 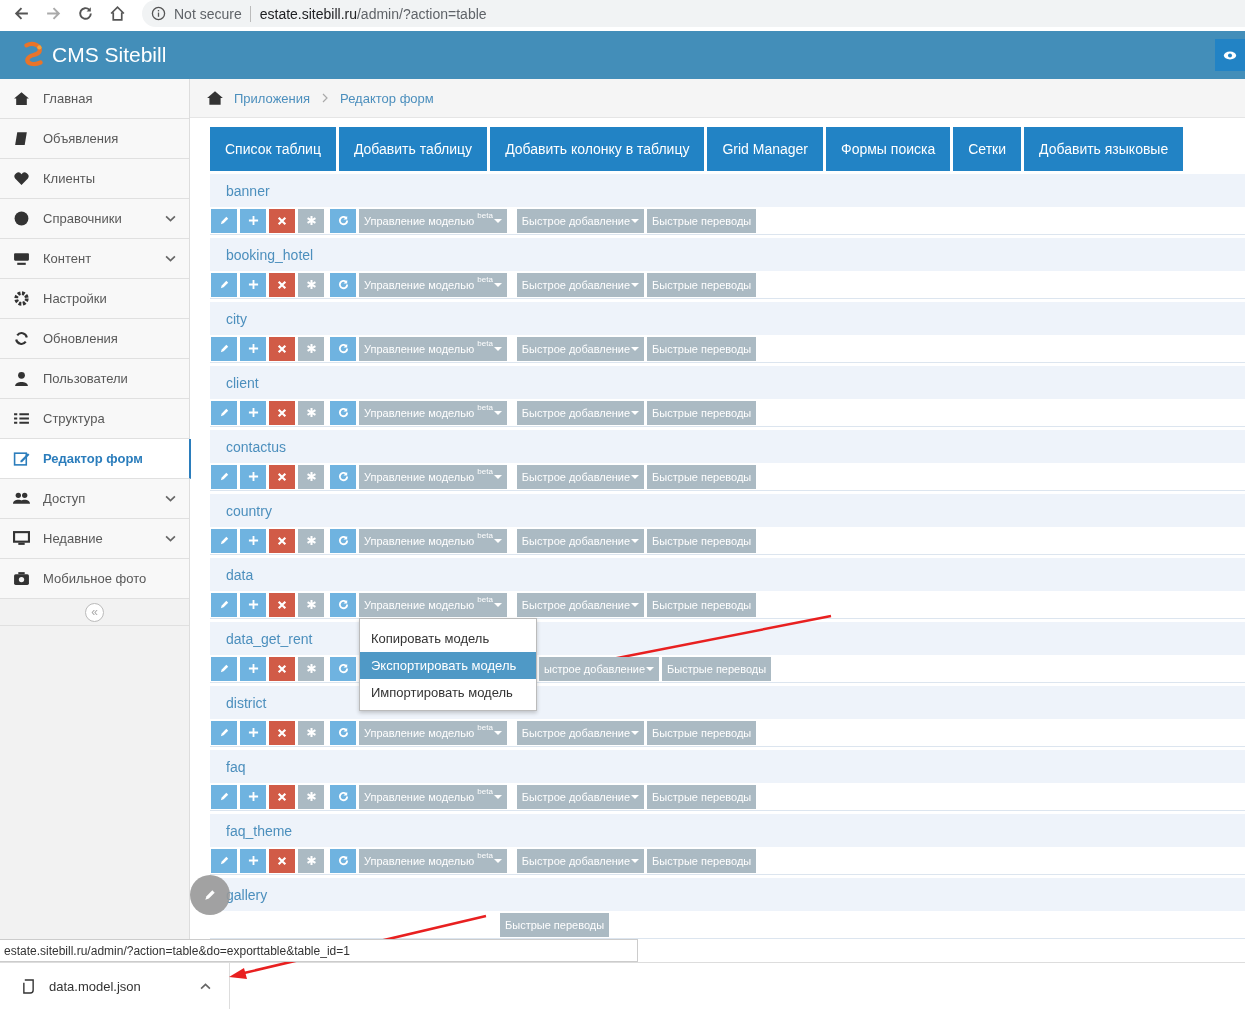 What do you see at coordinates (597, 149) in the screenshot?
I see `nav-tab-button: Добавить колонку в таблицу` at bounding box center [597, 149].